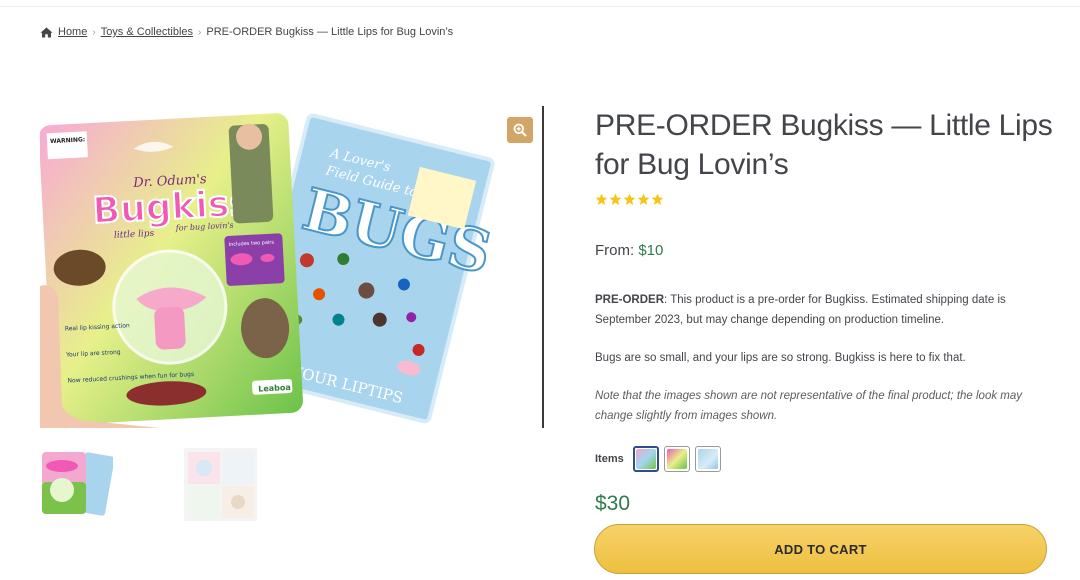 The image size is (1080, 580). What do you see at coordinates (609, 459) in the screenshot?
I see `items-label: Items` at bounding box center [609, 459].